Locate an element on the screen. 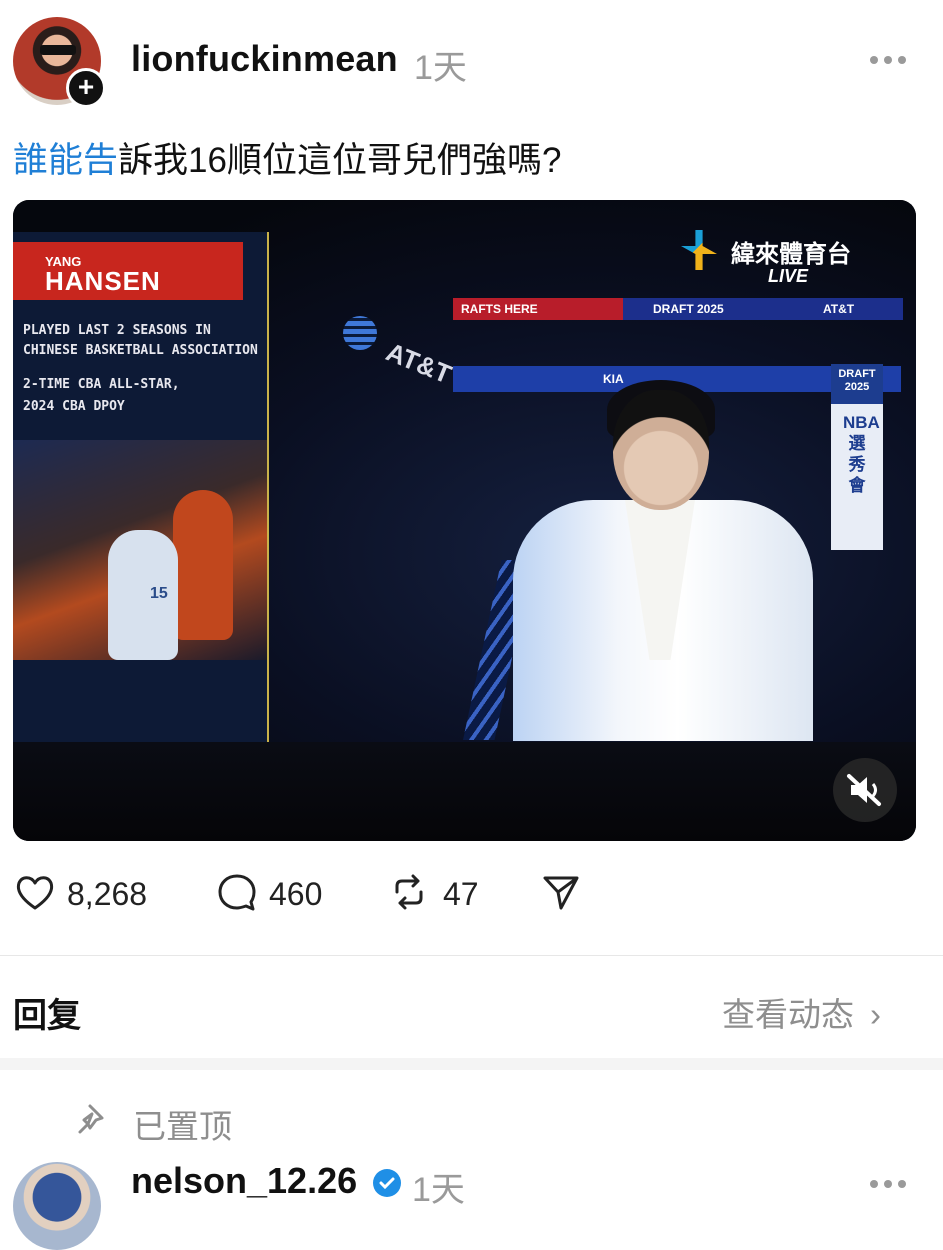  arena-ribbon-top: RAFTS HERE DRAFT 2025 AT&T is located at coordinates (678, 309).